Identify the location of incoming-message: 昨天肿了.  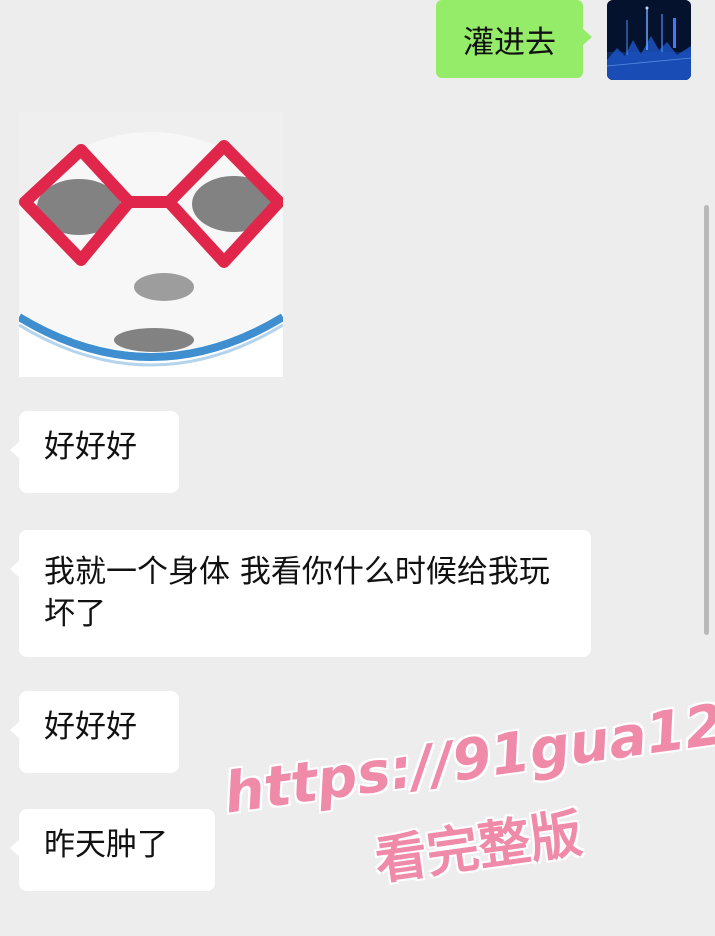
(112, 850).